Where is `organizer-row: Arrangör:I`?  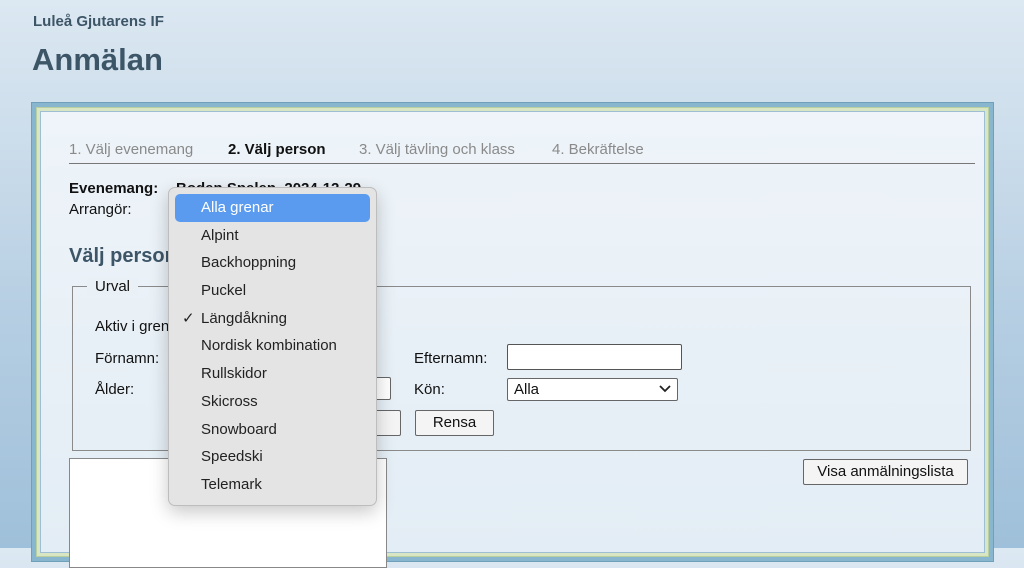 organizer-row: Arrangör:I is located at coordinates (124, 209).